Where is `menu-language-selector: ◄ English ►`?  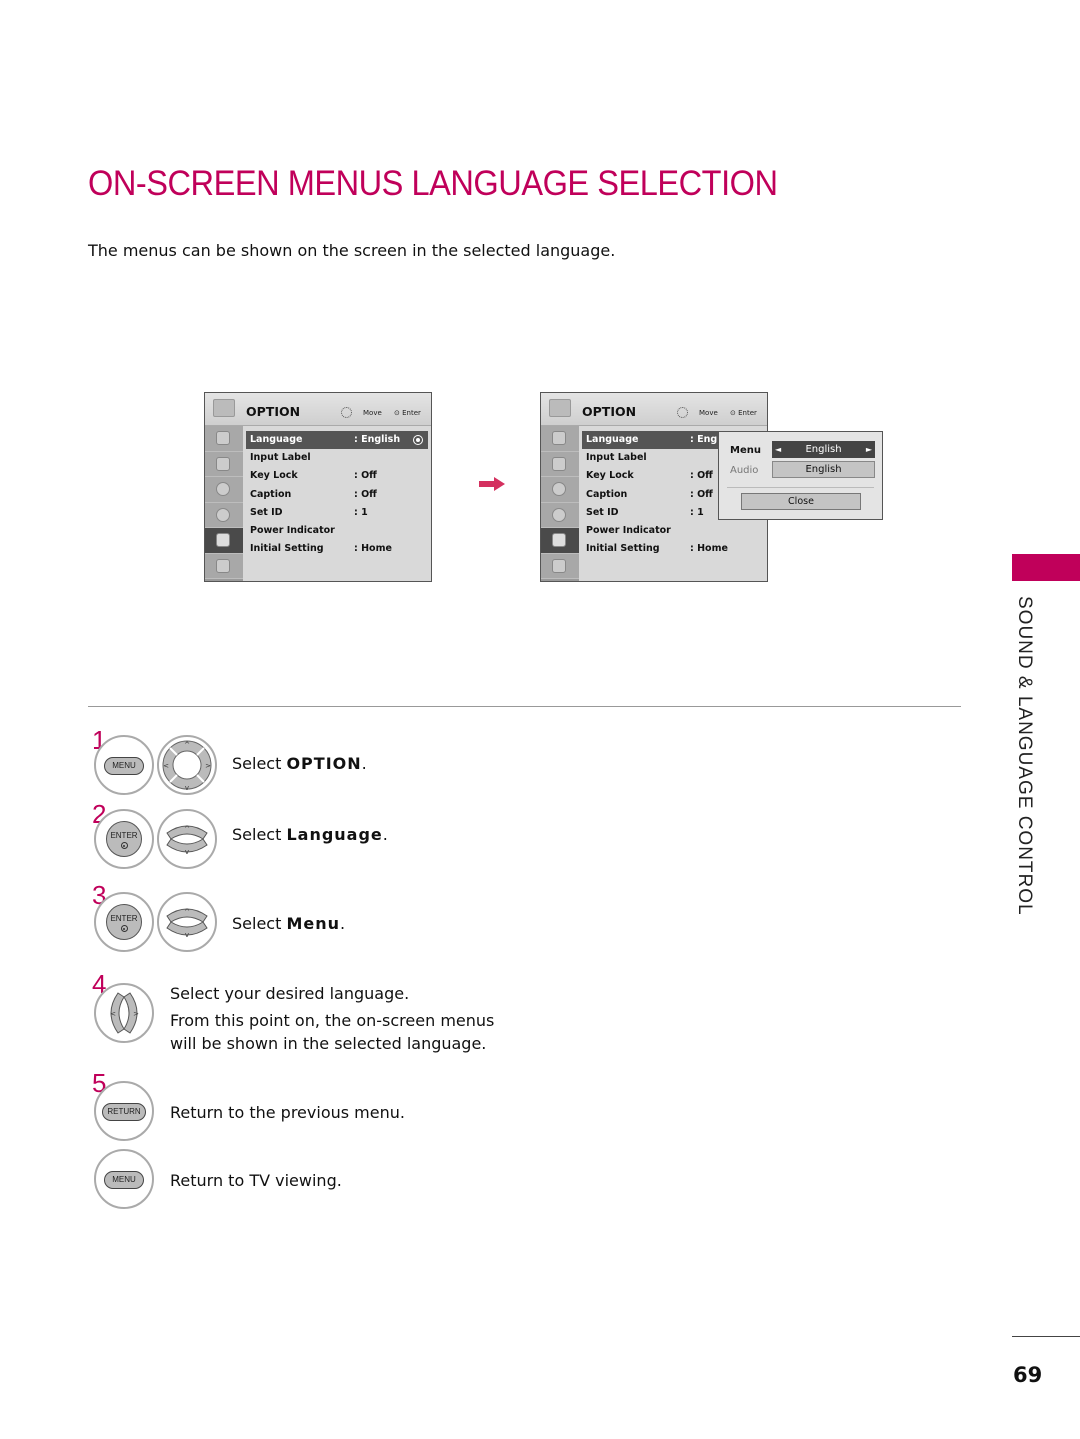 menu-language-selector: ◄ English ► is located at coordinates (823, 449).